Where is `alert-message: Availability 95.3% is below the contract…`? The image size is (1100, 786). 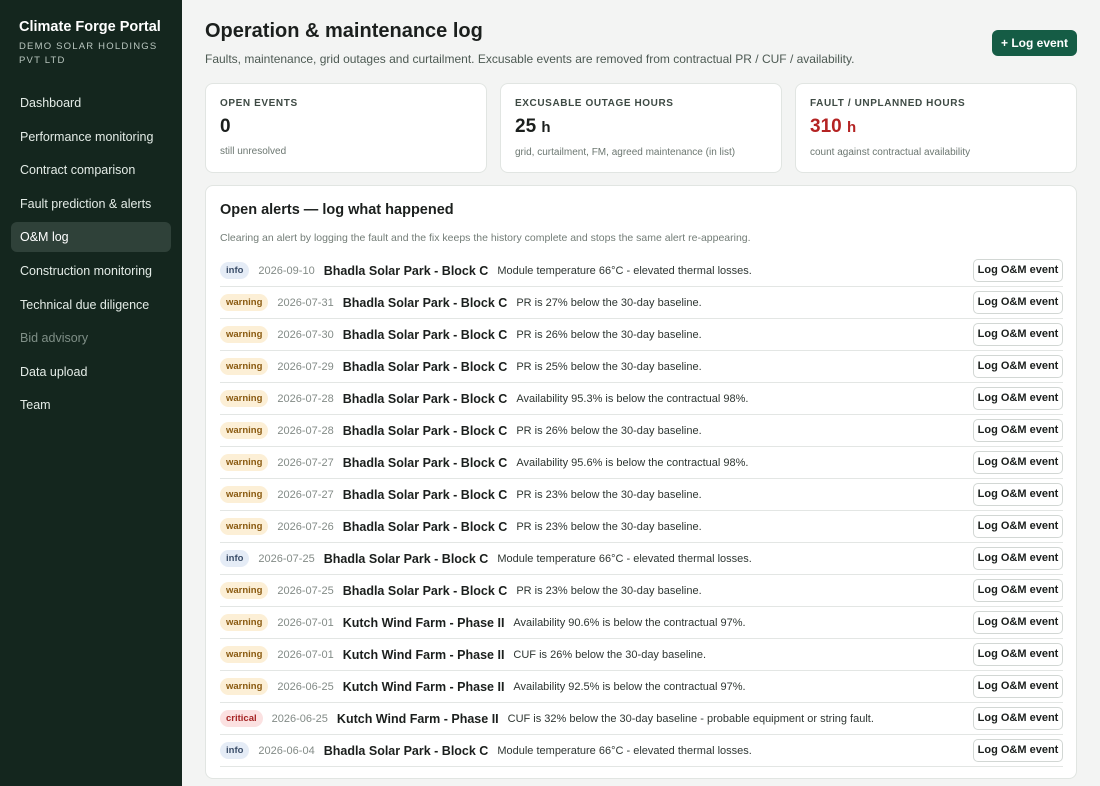
alert-message: Availability 95.3% is below the contract… is located at coordinates (632, 398).